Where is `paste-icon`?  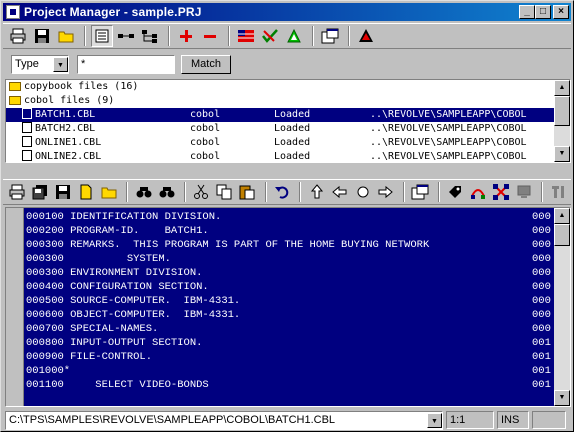
paste-icon is located at coordinates (247, 192).